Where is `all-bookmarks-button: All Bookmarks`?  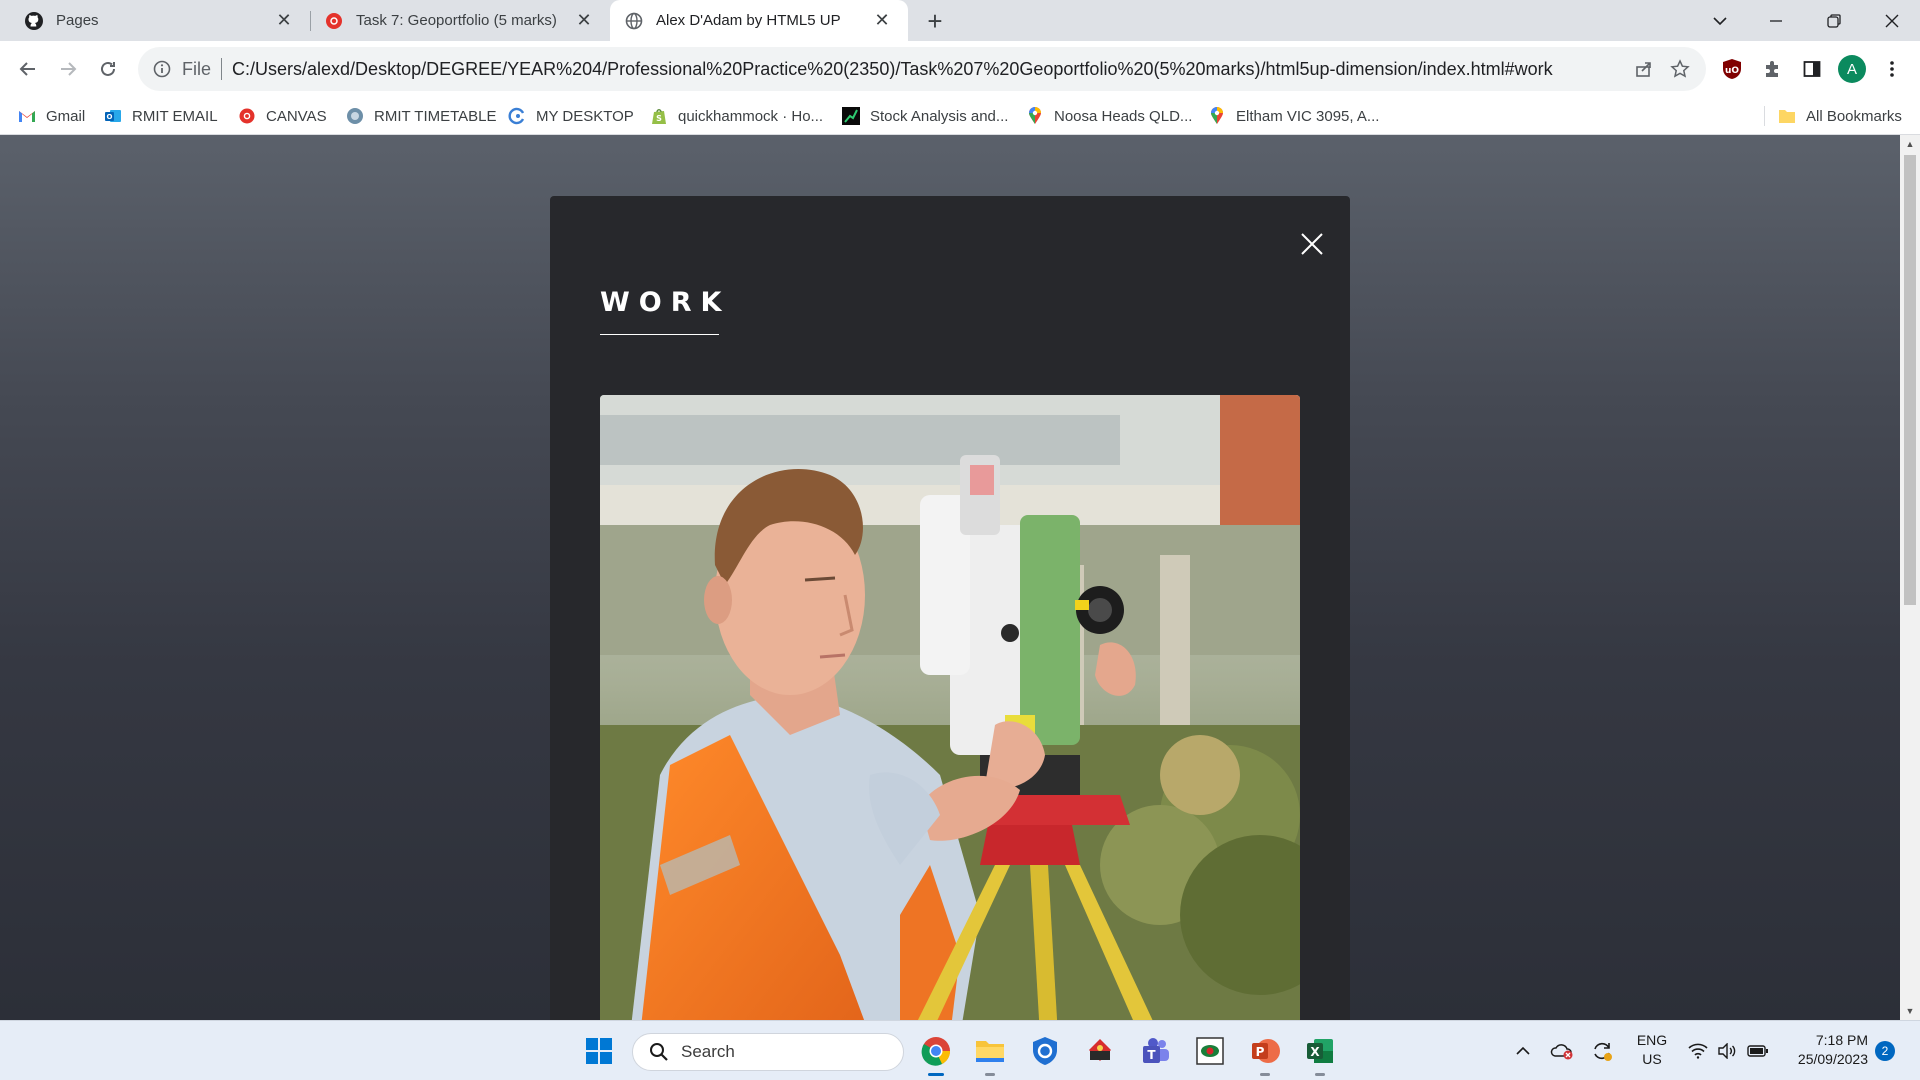 all-bookmarks-button: All Bookmarks is located at coordinates (1840, 116).